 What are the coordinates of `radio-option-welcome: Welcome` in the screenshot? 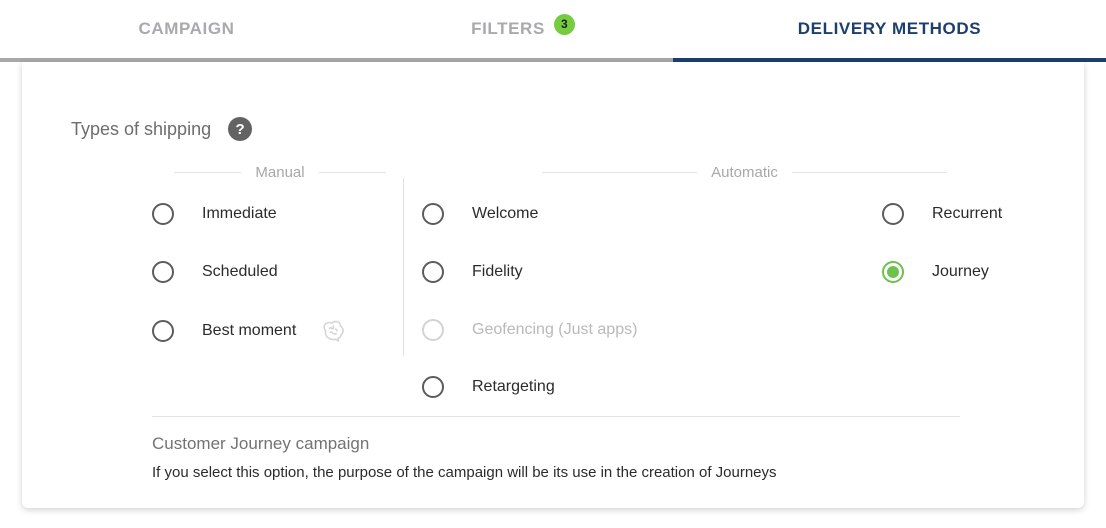 It's located at (480, 214).